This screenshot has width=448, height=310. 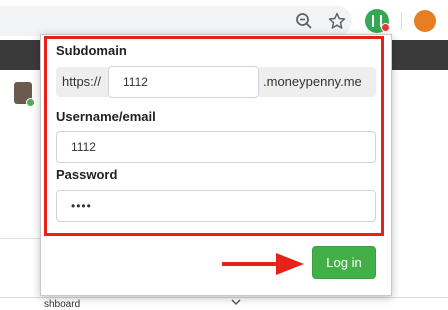 What do you see at coordinates (20, 238) in the screenshot?
I see `divider` at bounding box center [20, 238].